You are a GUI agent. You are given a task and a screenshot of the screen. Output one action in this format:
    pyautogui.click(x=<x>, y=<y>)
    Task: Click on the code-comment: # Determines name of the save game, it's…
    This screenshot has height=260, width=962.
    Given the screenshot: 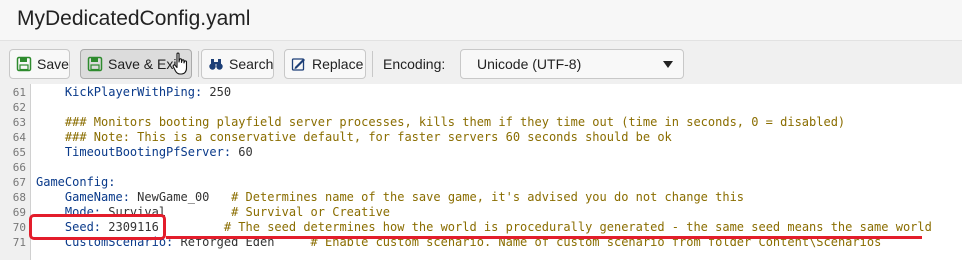 What is the action you would take?
    pyautogui.click(x=488, y=197)
    